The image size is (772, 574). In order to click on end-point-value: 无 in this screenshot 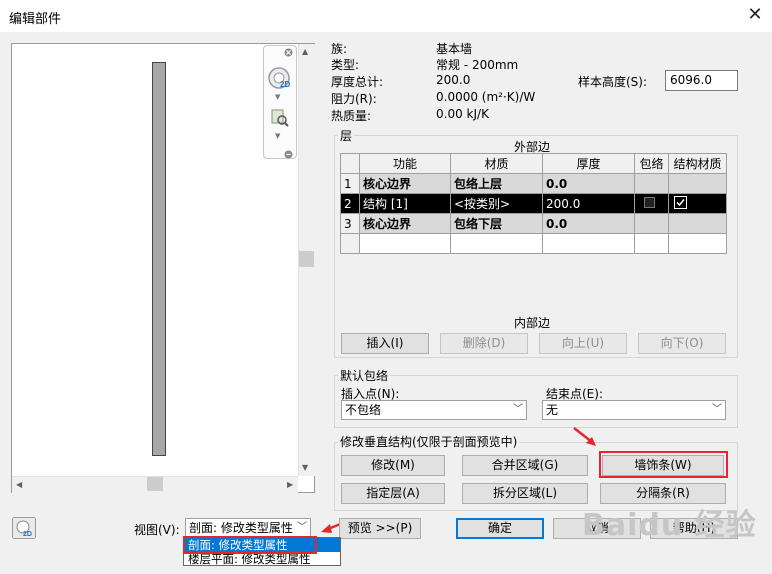, I will do `click(552, 410)`.